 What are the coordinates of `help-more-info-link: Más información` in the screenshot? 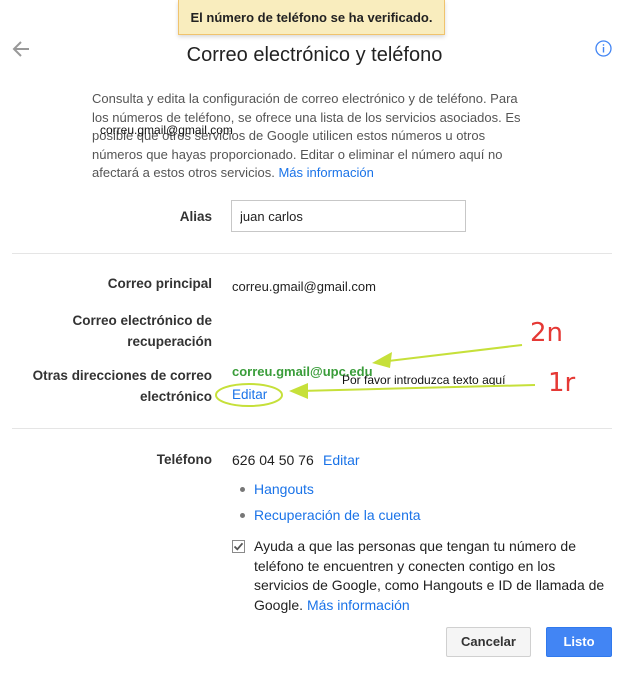 It's located at (358, 605).